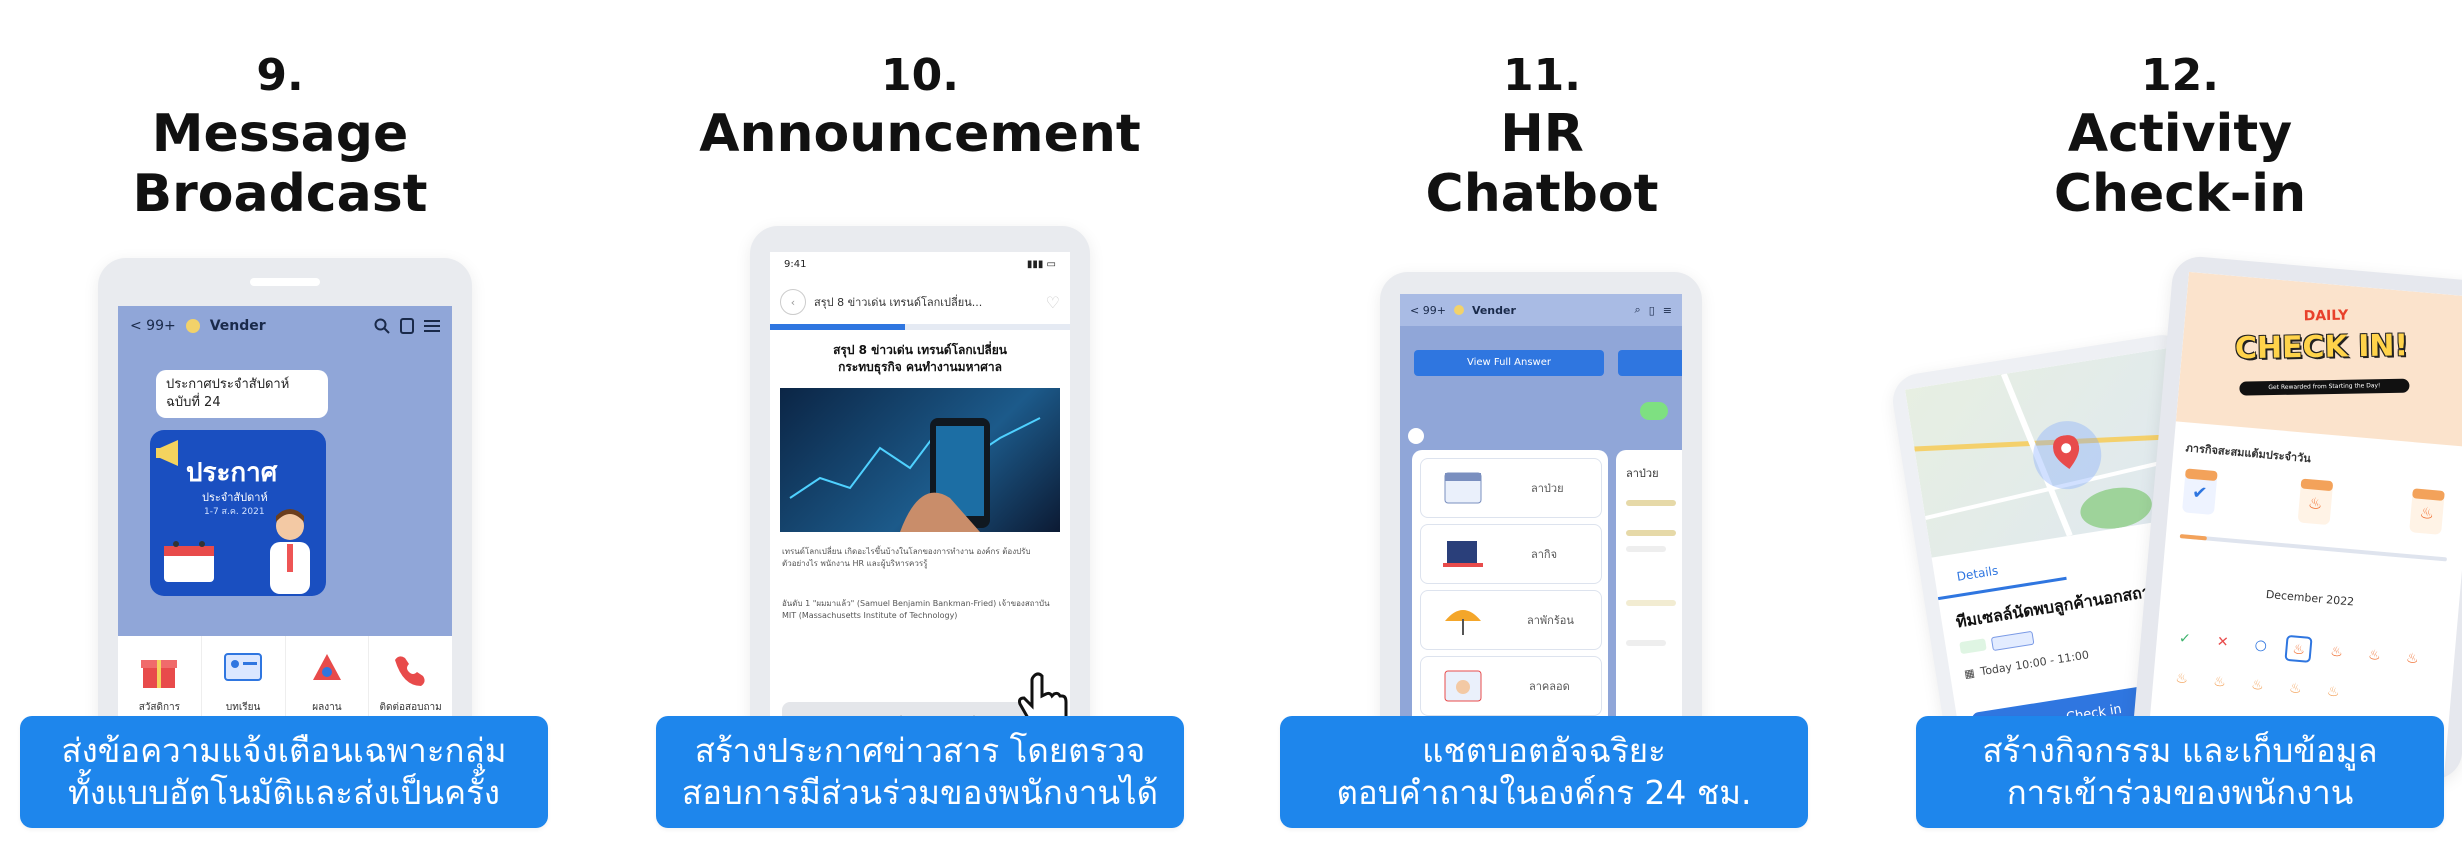 The width and height of the screenshot is (2462, 847). I want to click on answer-card: ลาป่วย, so click(1649, 601).